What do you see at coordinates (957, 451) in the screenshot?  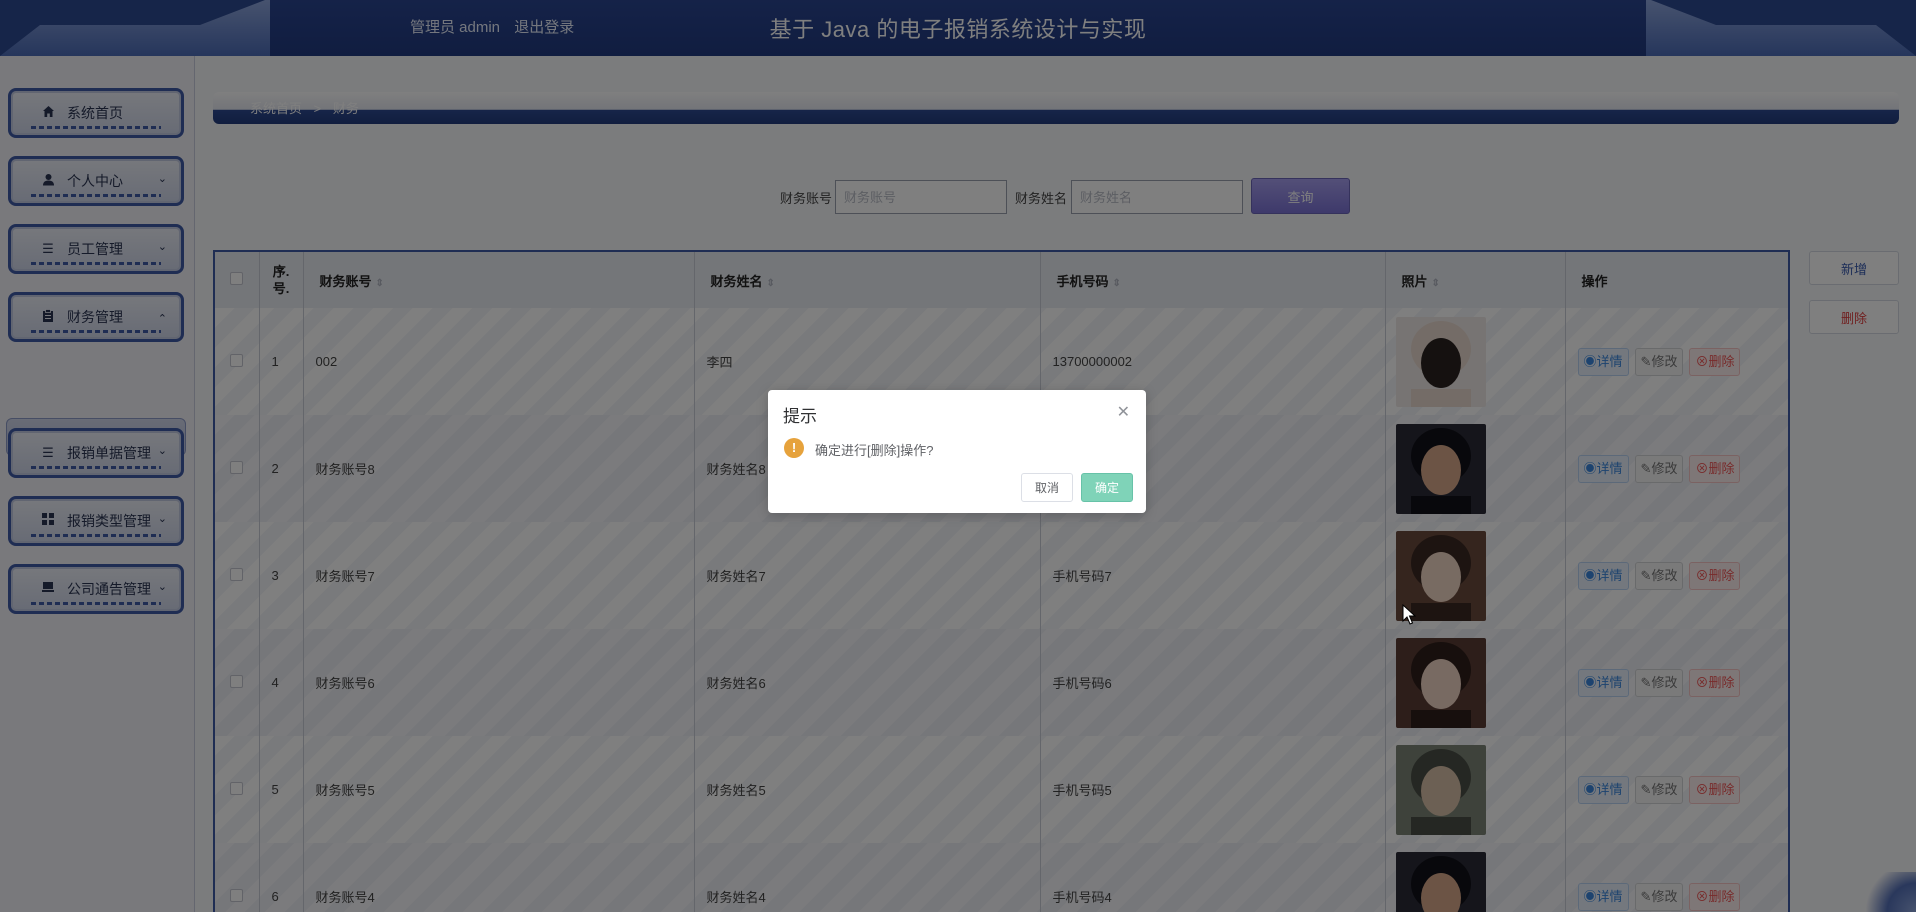 I see `confirm-dialog: 提示 ✕ ! 确定进行[删除]操作? 取消 确定` at bounding box center [957, 451].